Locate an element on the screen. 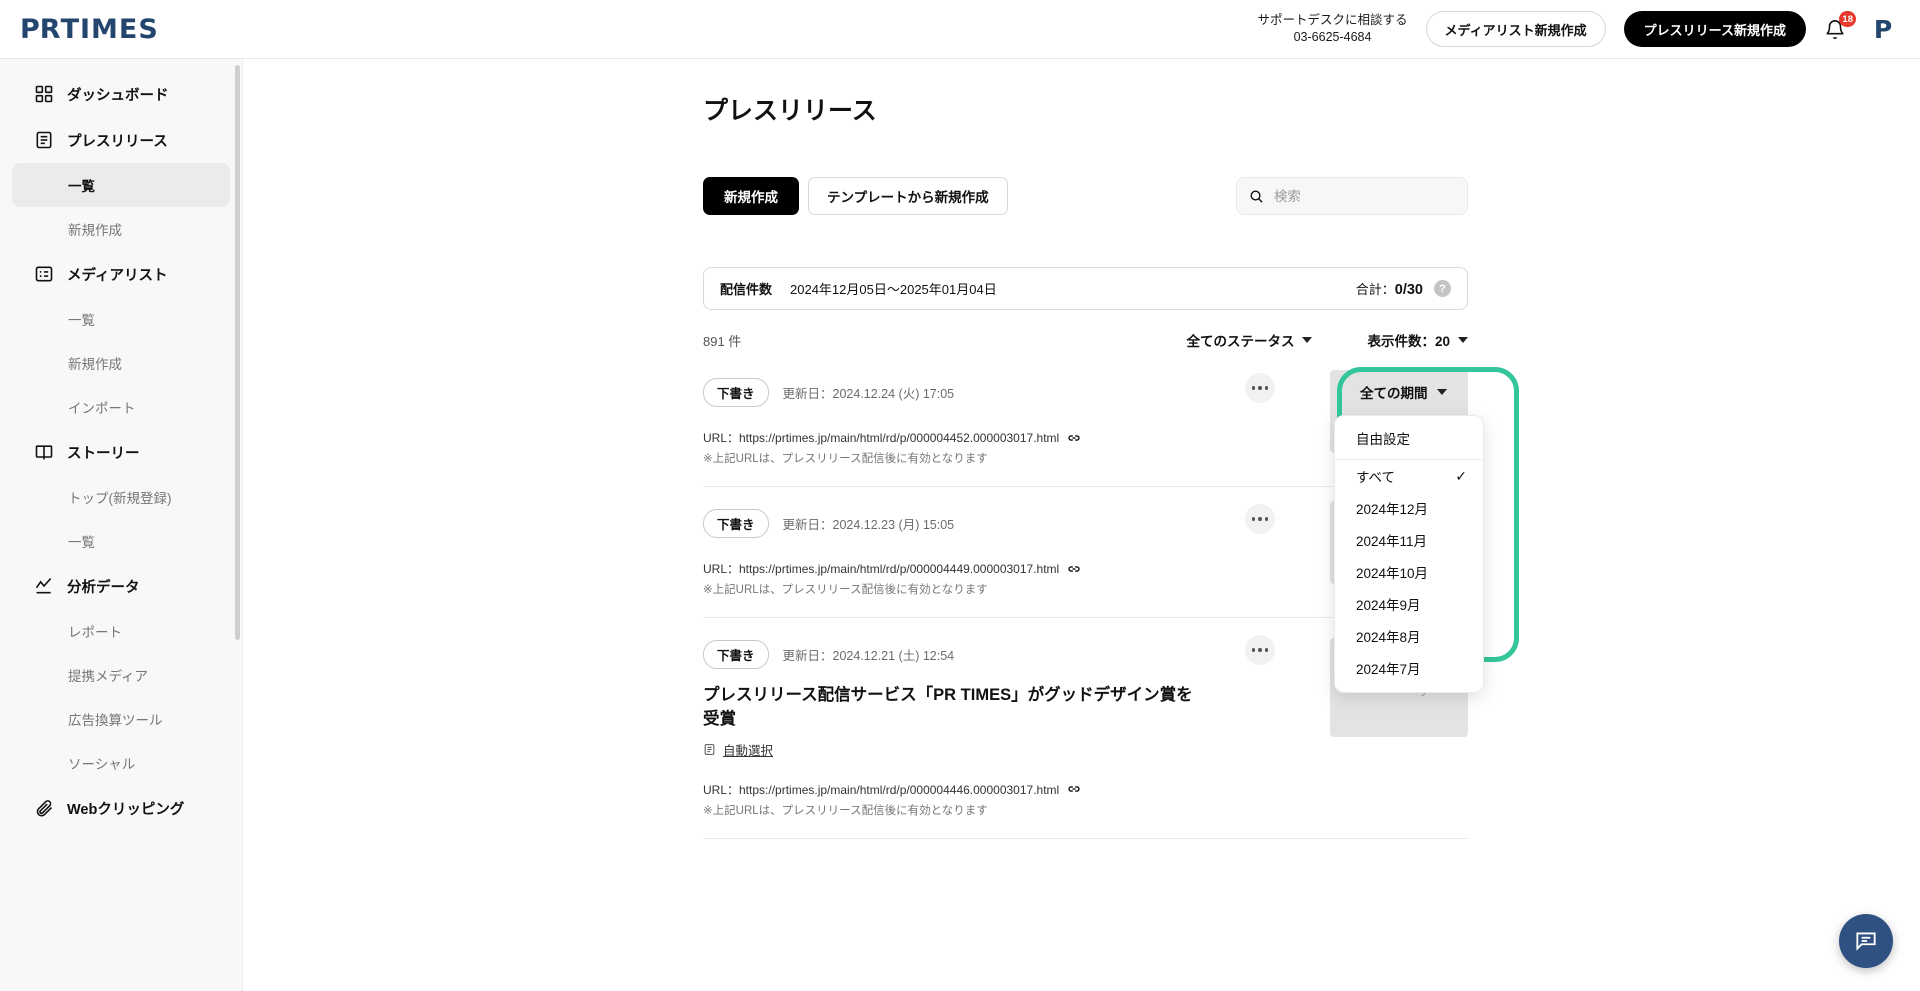 The width and height of the screenshot is (1920, 991). notification-badge: 18 is located at coordinates (1847, 19).